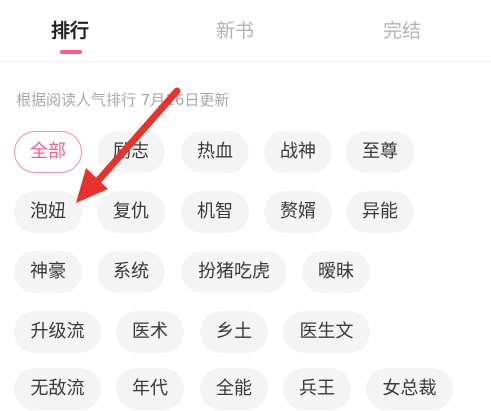  Describe the element at coordinates (298, 212) in the screenshot. I see `tag-chip: 赘婿` at that location.